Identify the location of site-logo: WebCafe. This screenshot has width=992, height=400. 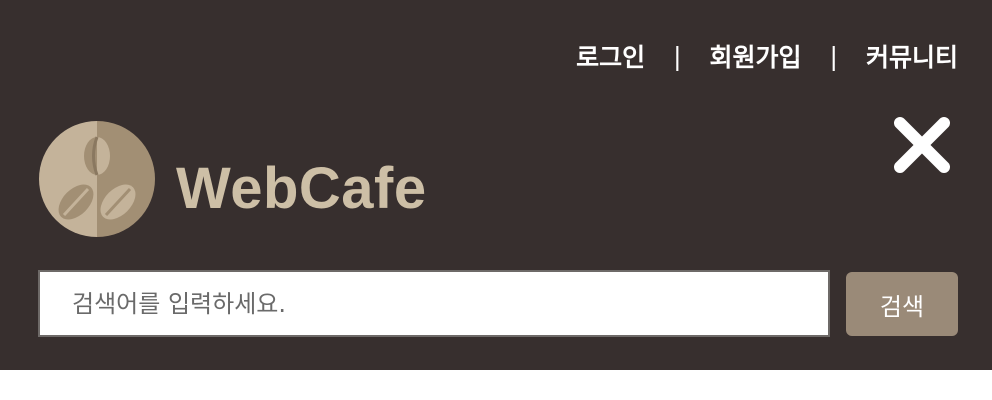
(232, 179).